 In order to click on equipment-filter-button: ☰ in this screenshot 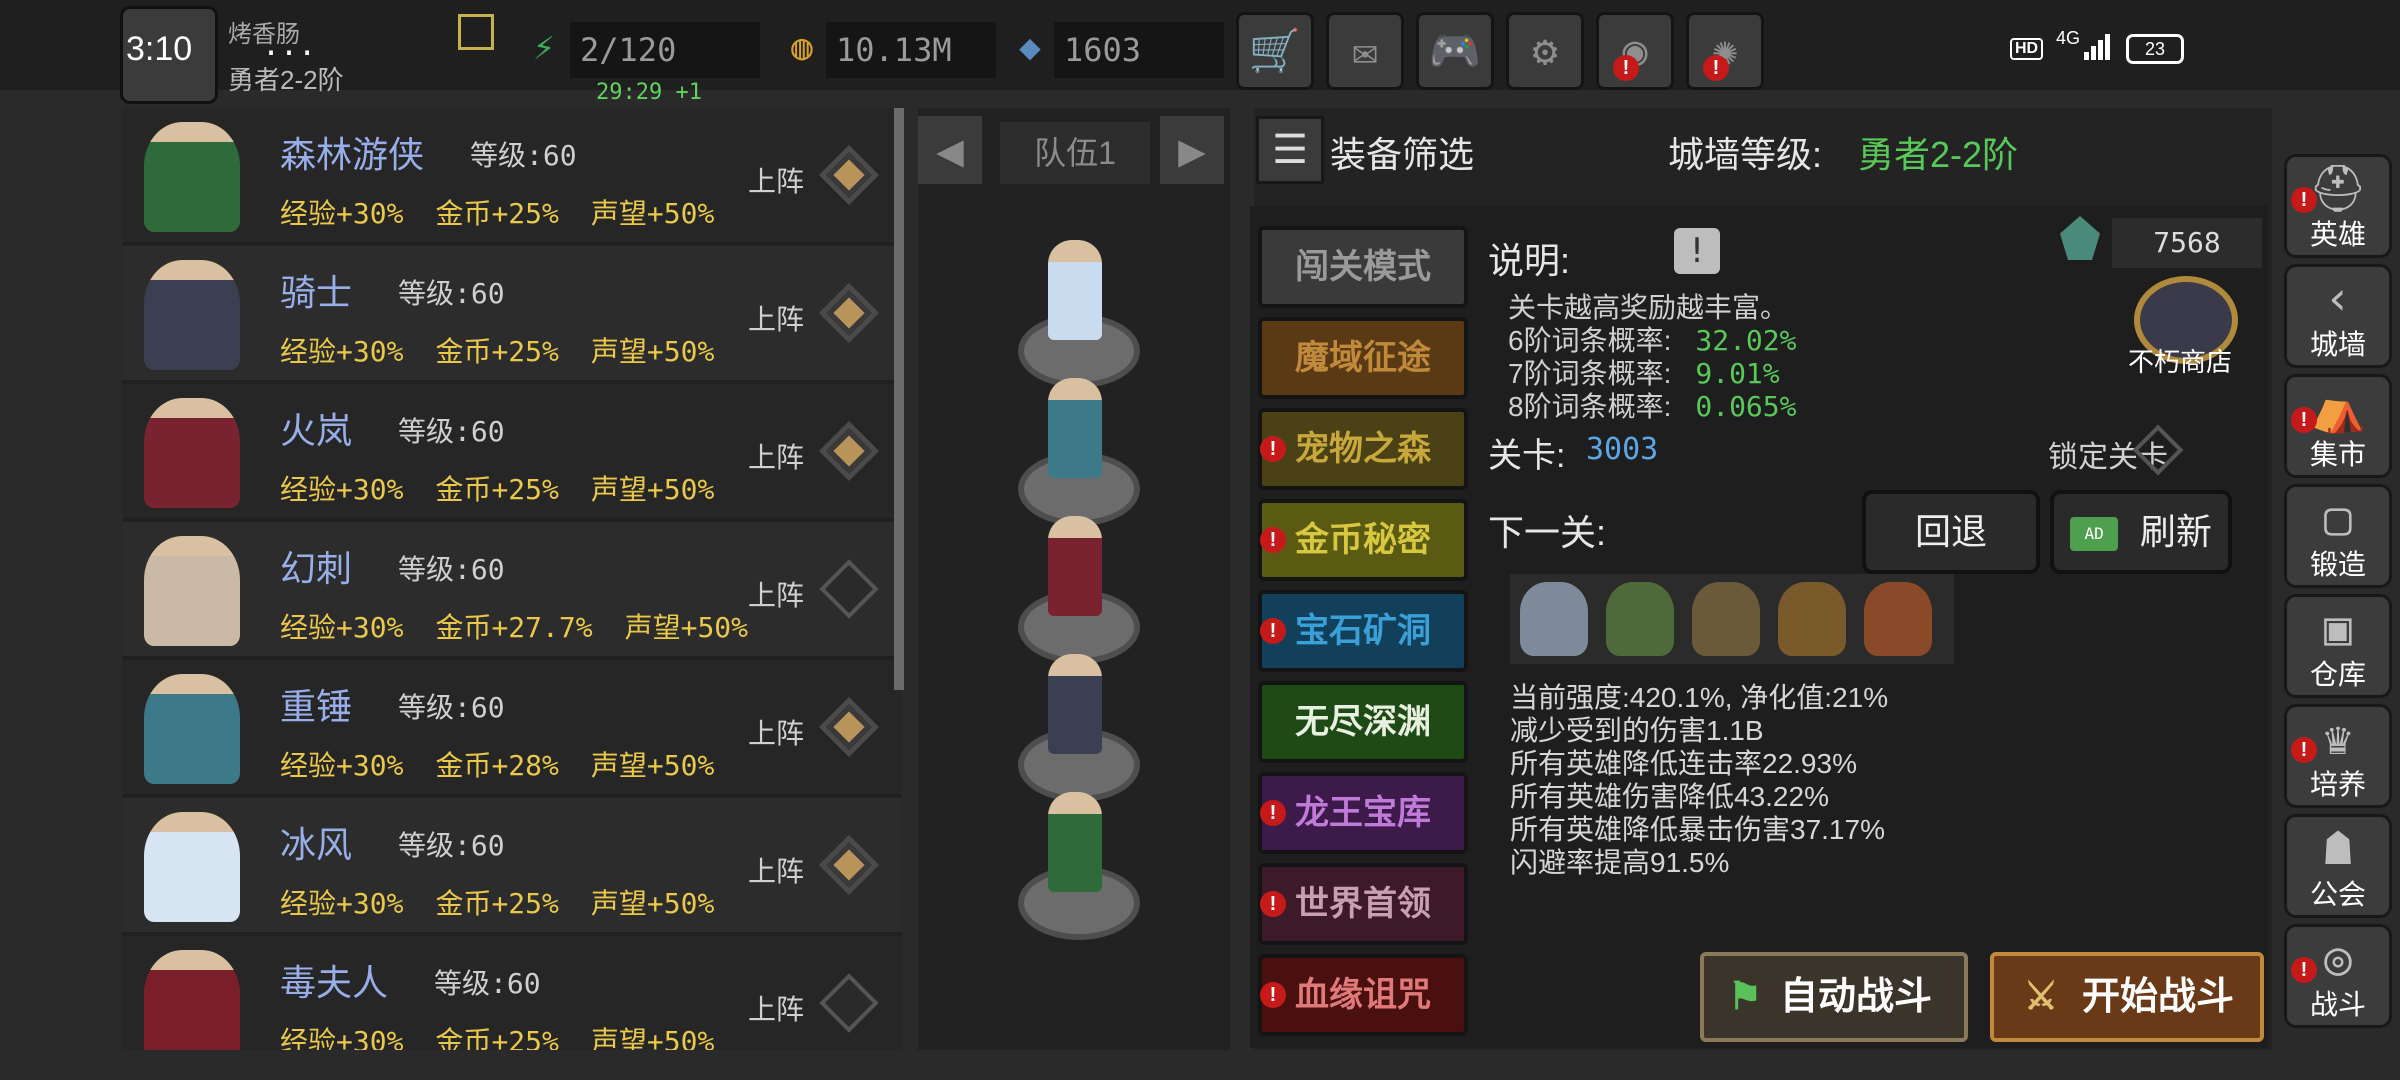, I will do `click(1290, 150)`.